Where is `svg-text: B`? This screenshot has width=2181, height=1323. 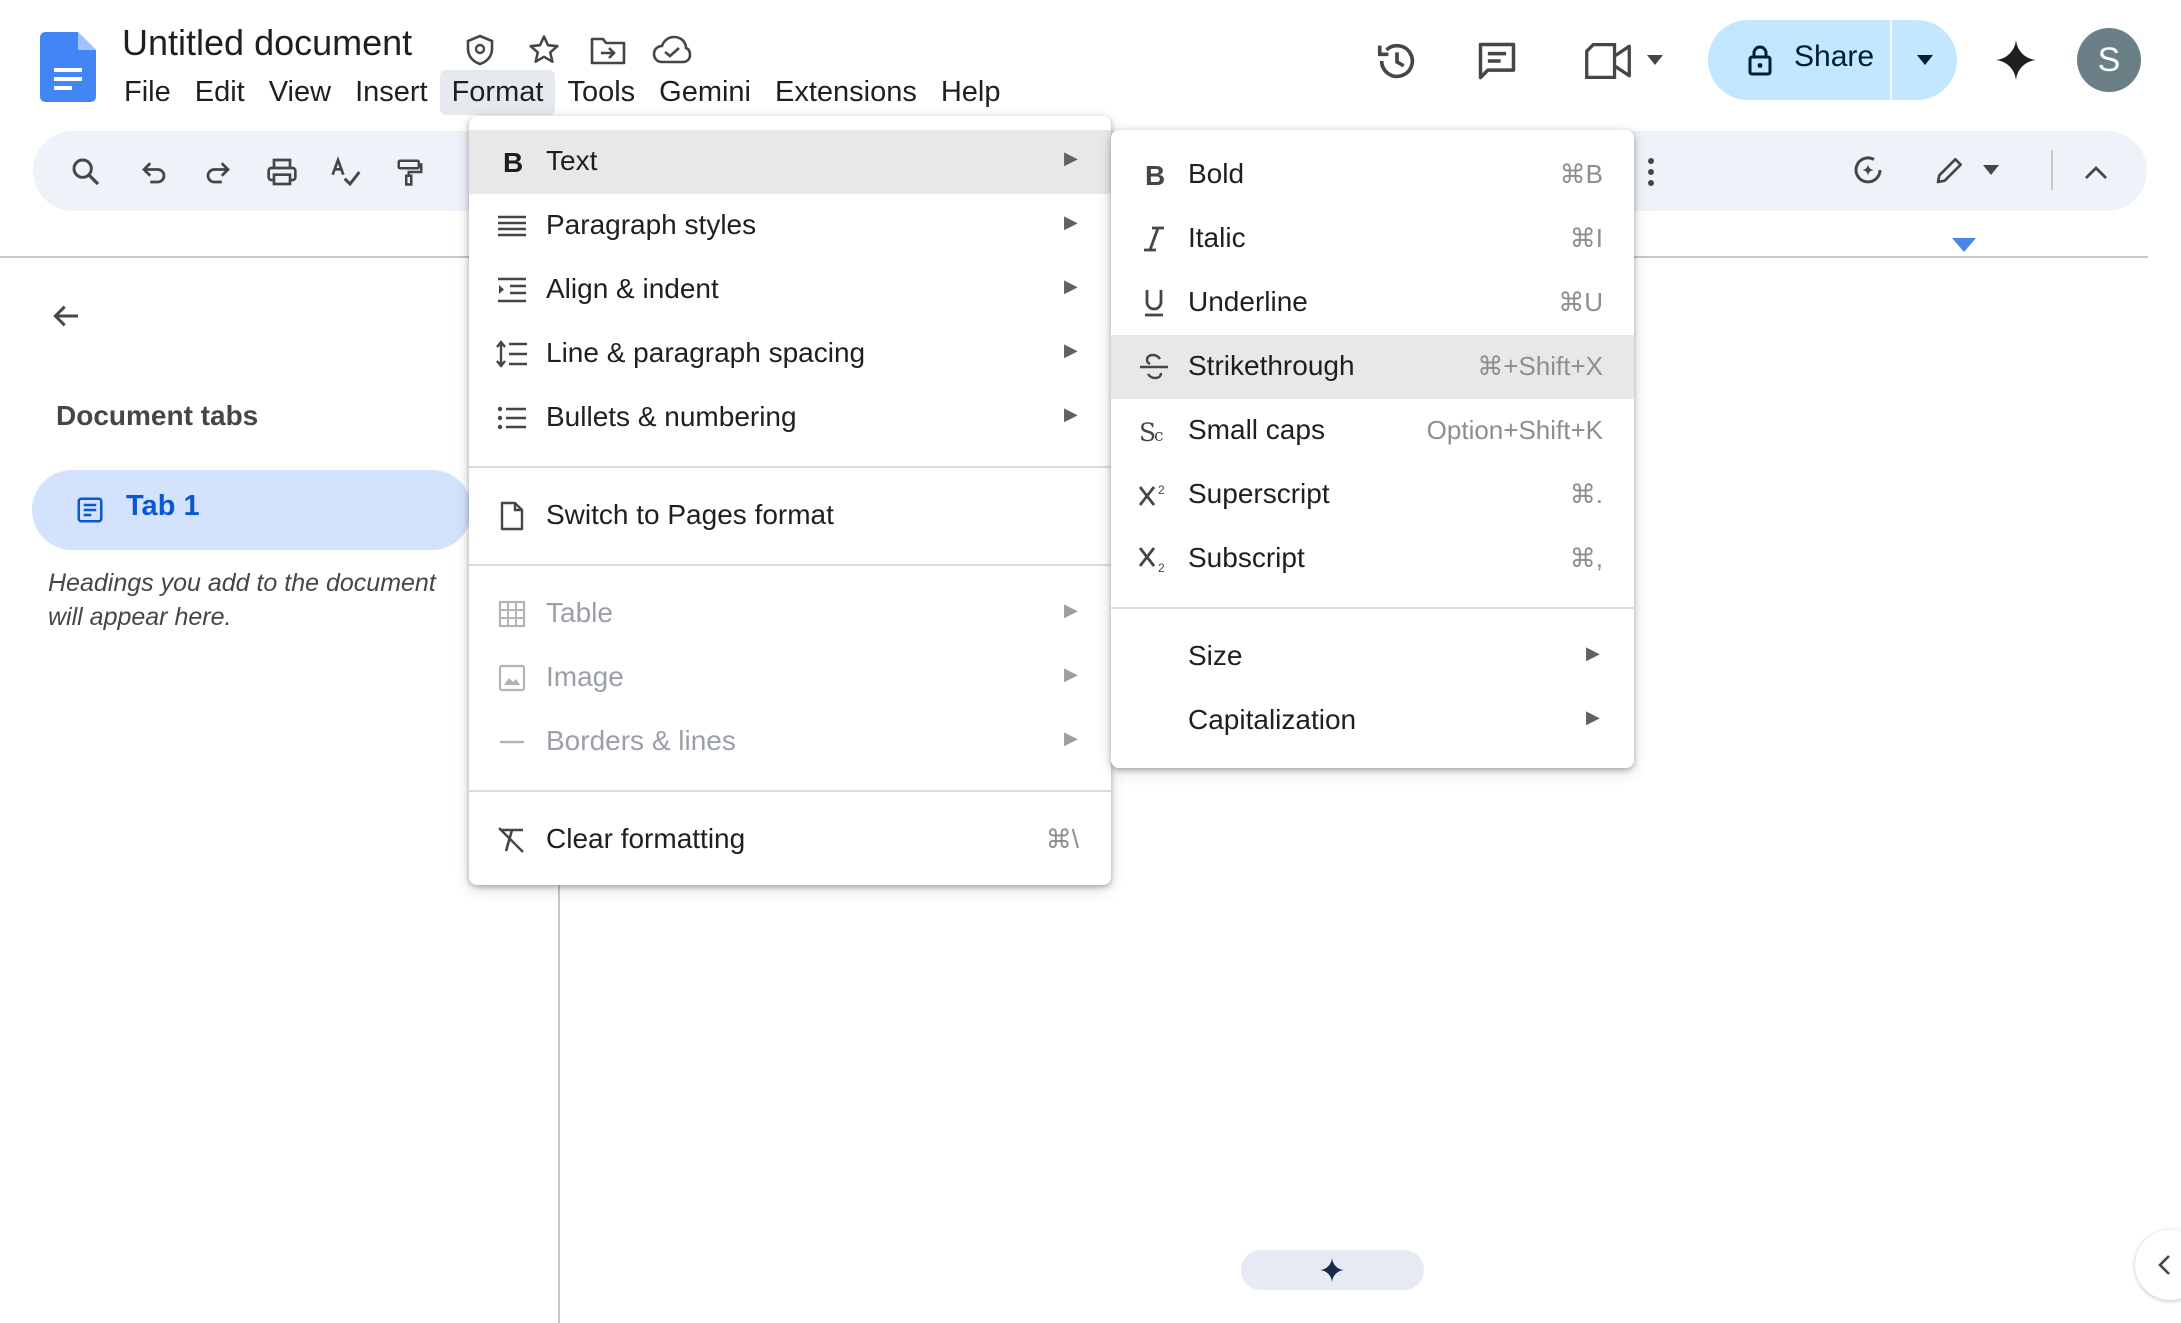 svg-text: B is located at coordinates (1155, 175).